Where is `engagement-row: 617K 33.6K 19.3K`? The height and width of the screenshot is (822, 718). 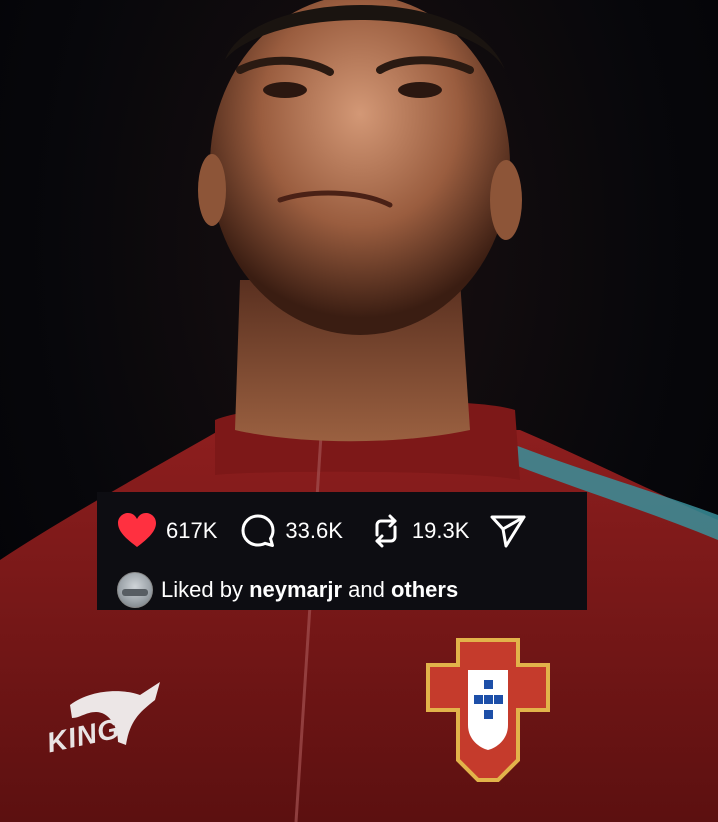 engagement-row: 617K 33.6K 19.3K is located at coordinates (342, 531).